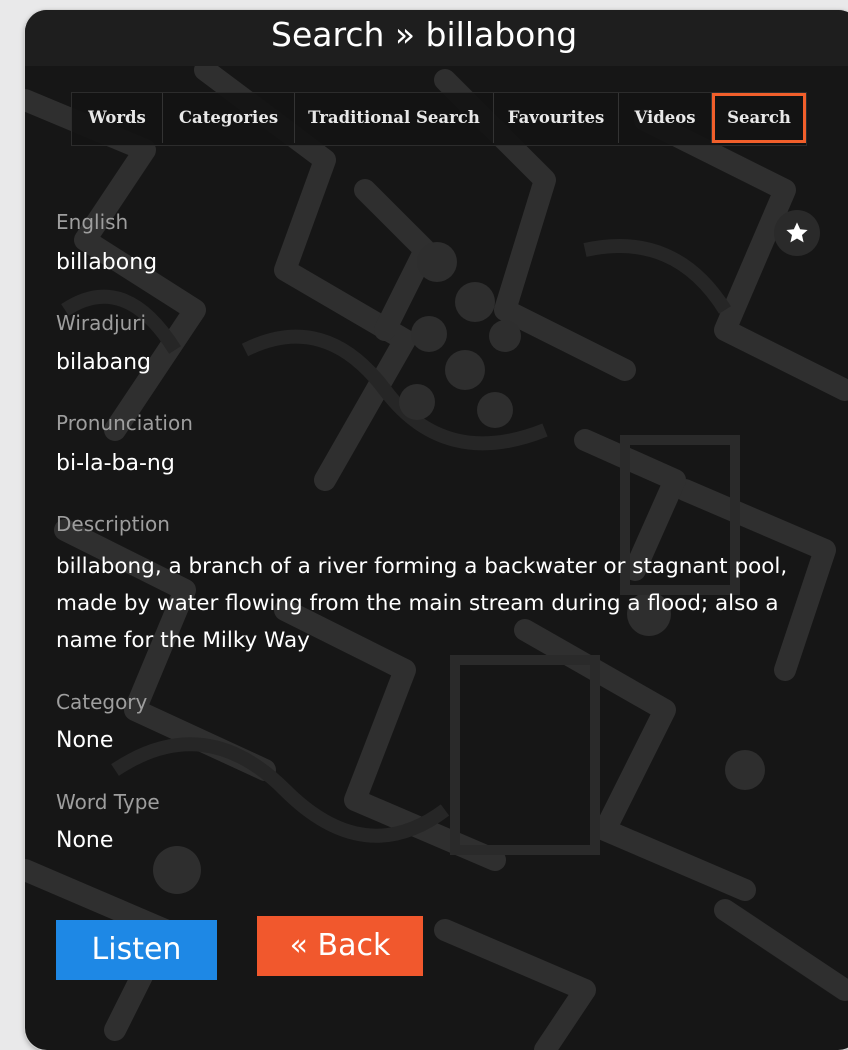 Image resolution: width=848 pixels, height=1050 pixels. Describe the element at coordinates (424, 34) in the screenshot. I see `page-title: Search » billabong` at that location.